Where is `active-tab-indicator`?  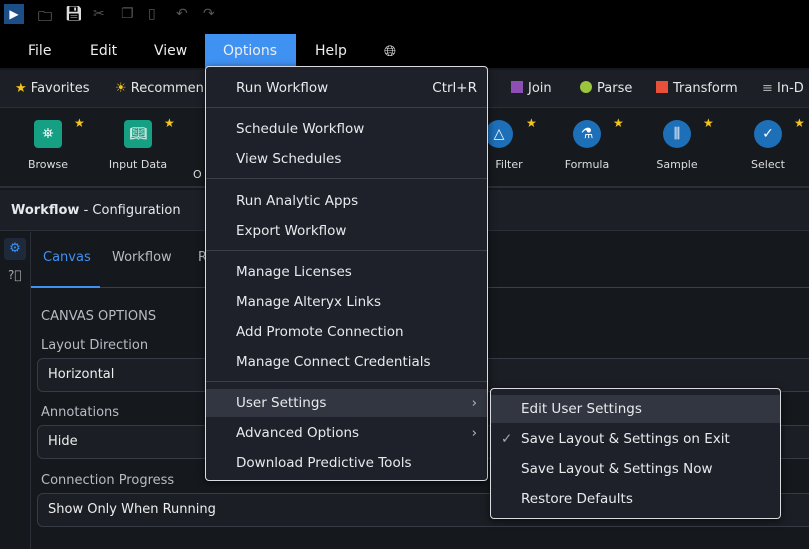
active-tab-indicator is located at coordinates (65, 287).